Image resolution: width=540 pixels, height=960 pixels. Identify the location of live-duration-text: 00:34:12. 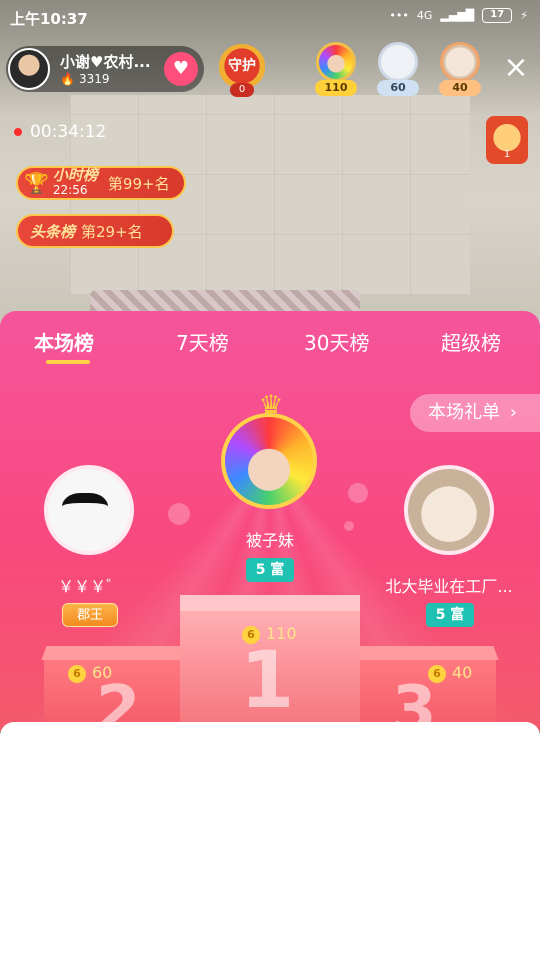
(68, 132).